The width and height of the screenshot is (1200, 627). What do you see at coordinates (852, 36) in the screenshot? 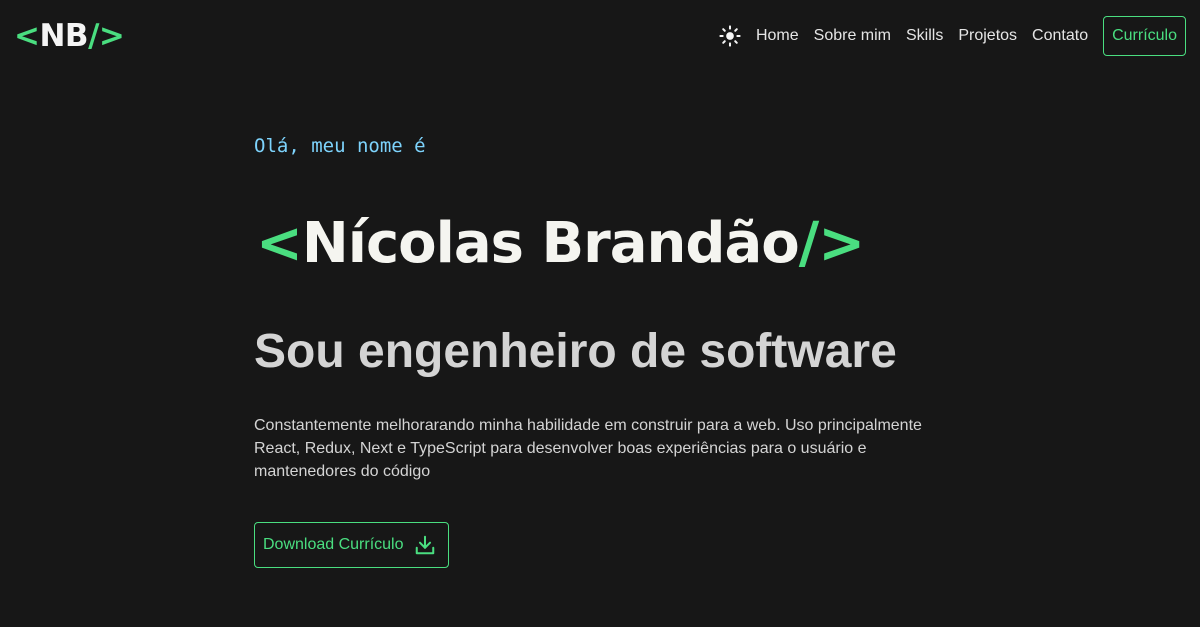
I see `nav-sobre-mim: Sobre mim` at bounding box center [852, 36].